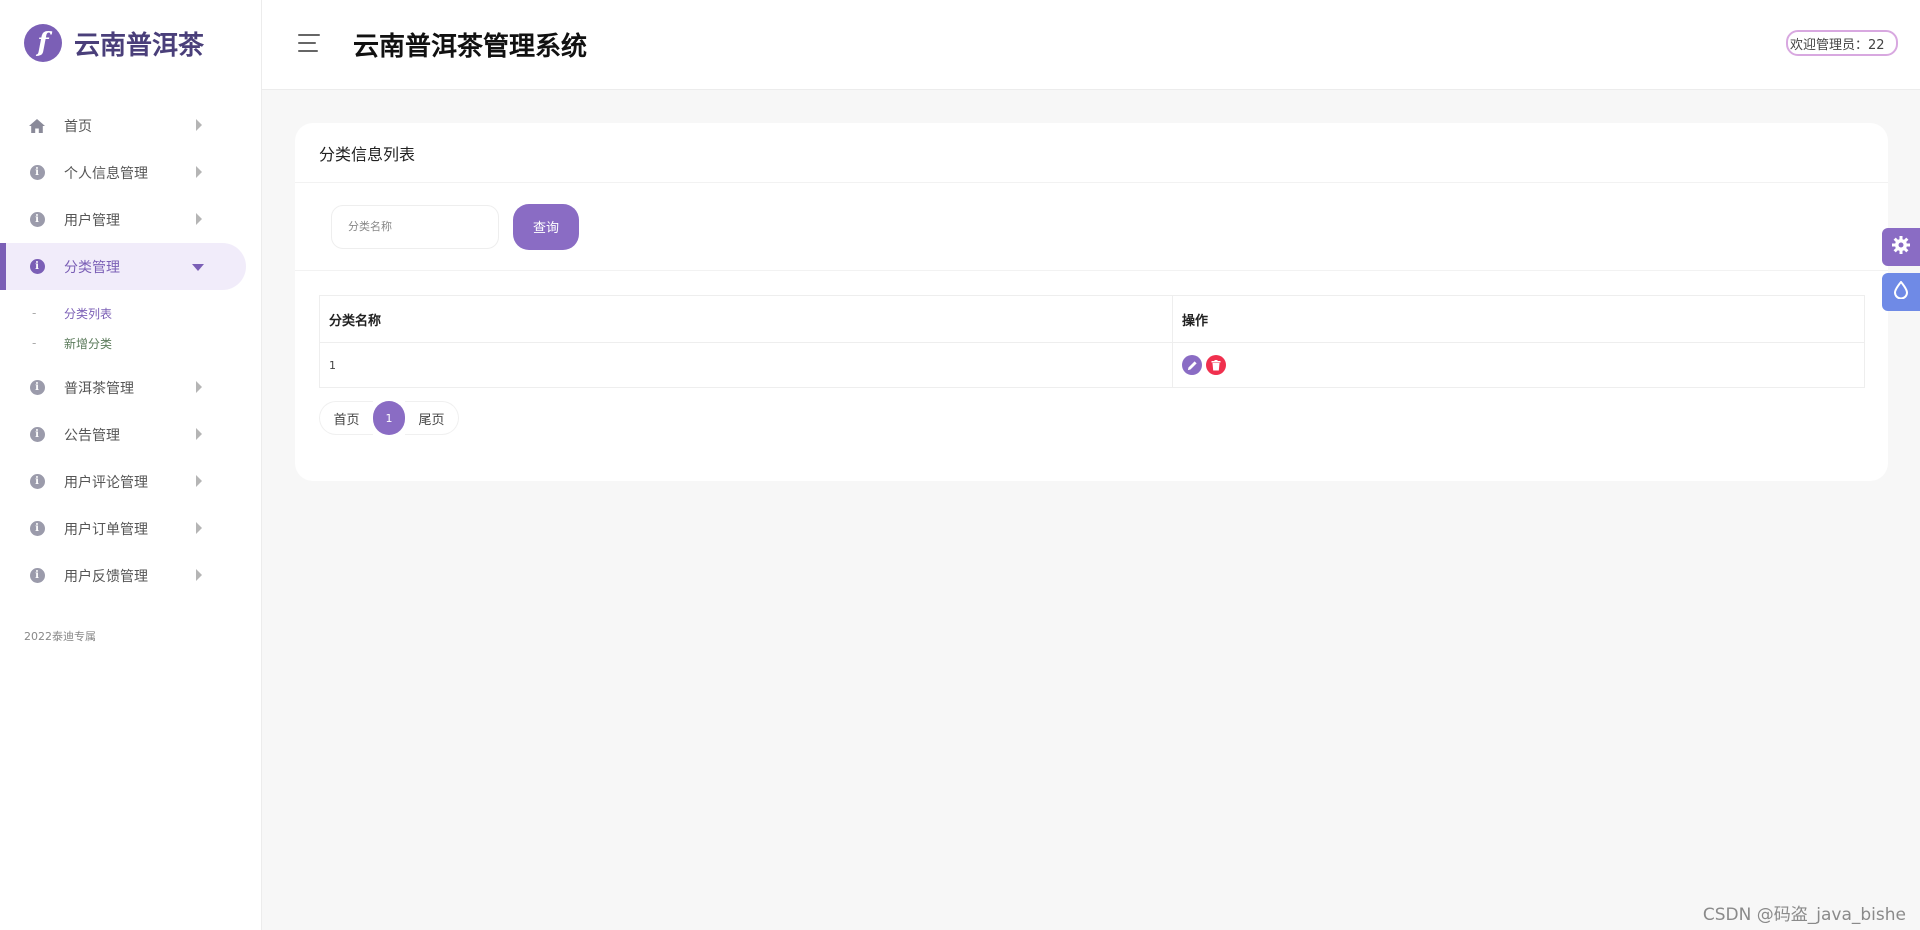 This screenshot has height=930, width=1920. I want to click on sidebar-item-label: 用户评论管理, so click(106, 482).